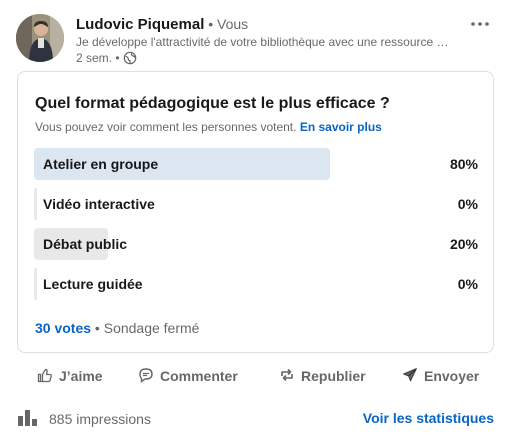 This screenshot has width=506, height=438. Describe the element at coordinates (81, 376) in the screenshot. I see `like-label: J’aime` at that location.